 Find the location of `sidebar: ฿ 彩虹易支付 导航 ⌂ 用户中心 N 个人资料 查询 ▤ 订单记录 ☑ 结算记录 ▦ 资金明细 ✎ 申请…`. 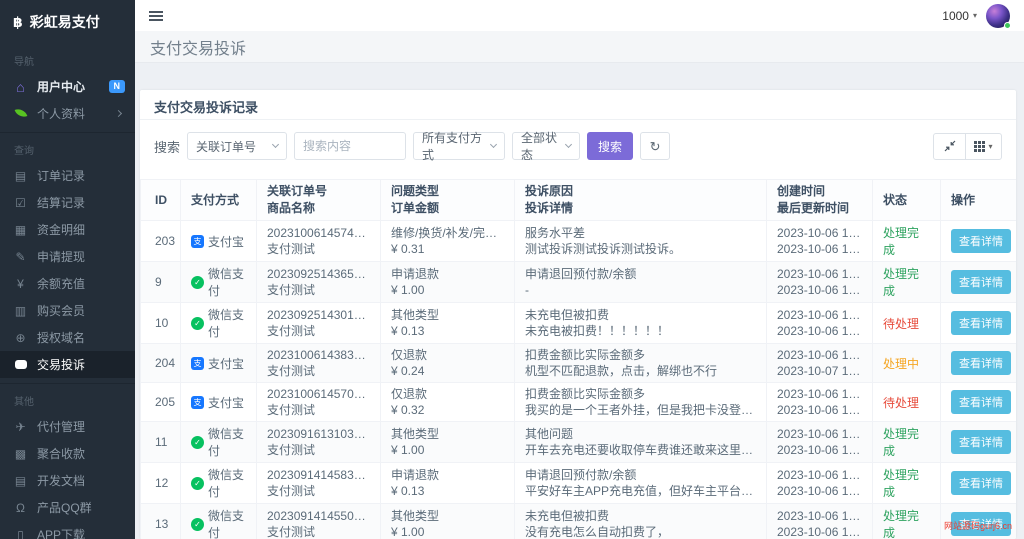

sidebar: ฿ 彩虹易支付 导航 ⌂ 用户中心 N 个人资料 查询 ▤ 订单记录 ☑ 结算记录 ▦ 资金明细 ✎ 申请… is located at coordinates (67, 269).